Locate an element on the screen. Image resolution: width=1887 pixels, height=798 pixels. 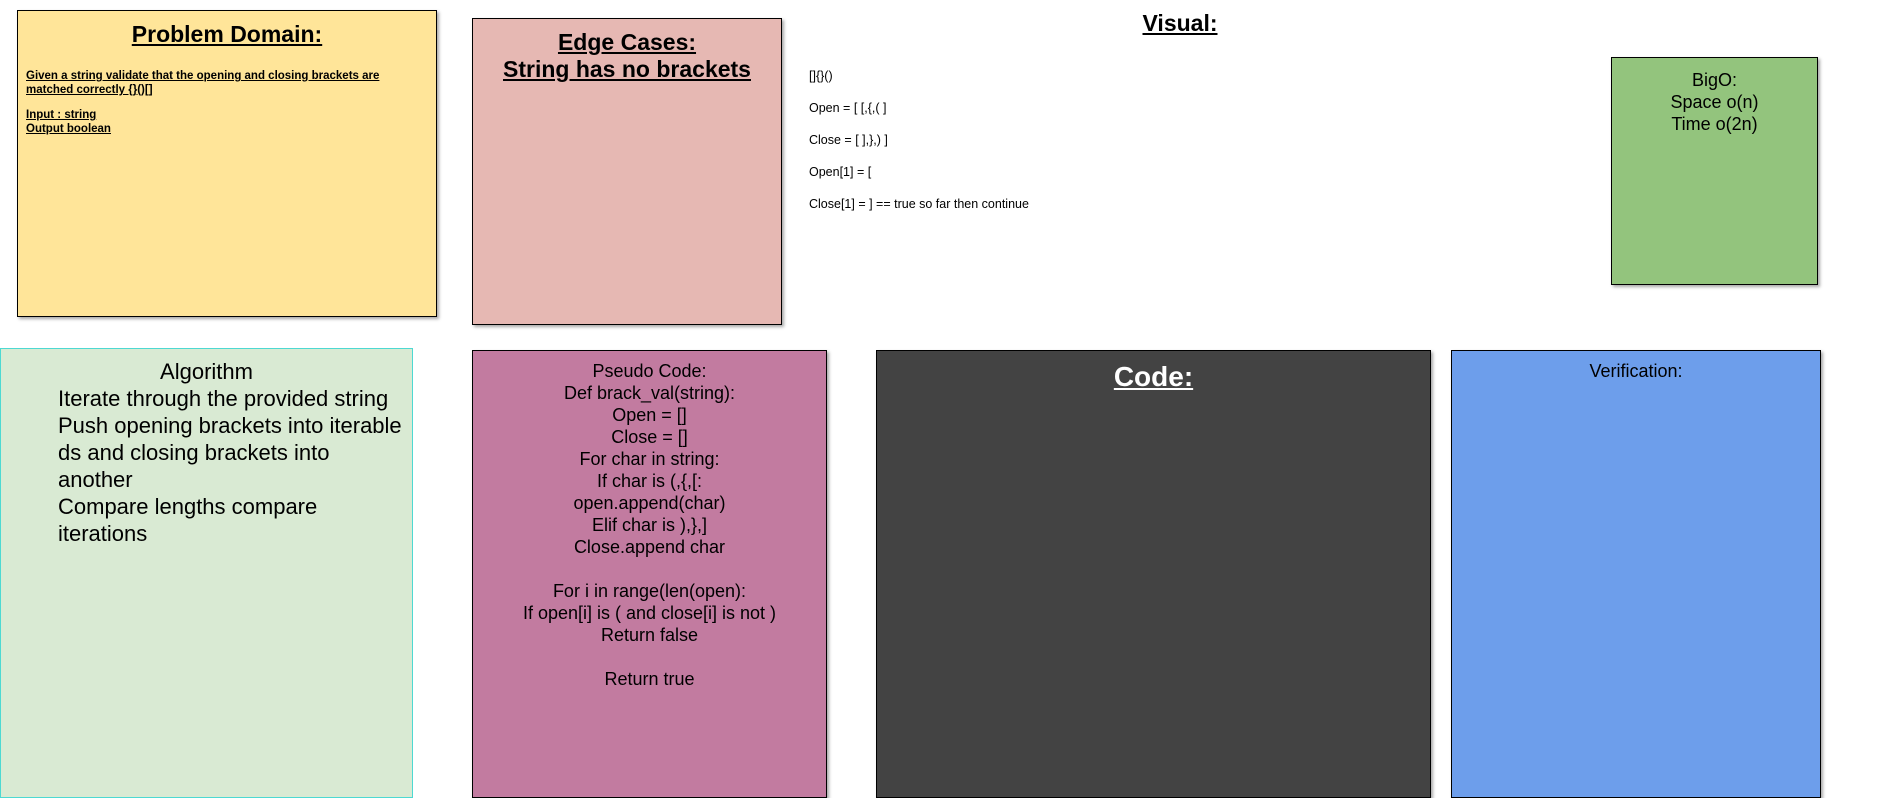
pseudo-line: Open = [] is located at coordinates (649, 415).